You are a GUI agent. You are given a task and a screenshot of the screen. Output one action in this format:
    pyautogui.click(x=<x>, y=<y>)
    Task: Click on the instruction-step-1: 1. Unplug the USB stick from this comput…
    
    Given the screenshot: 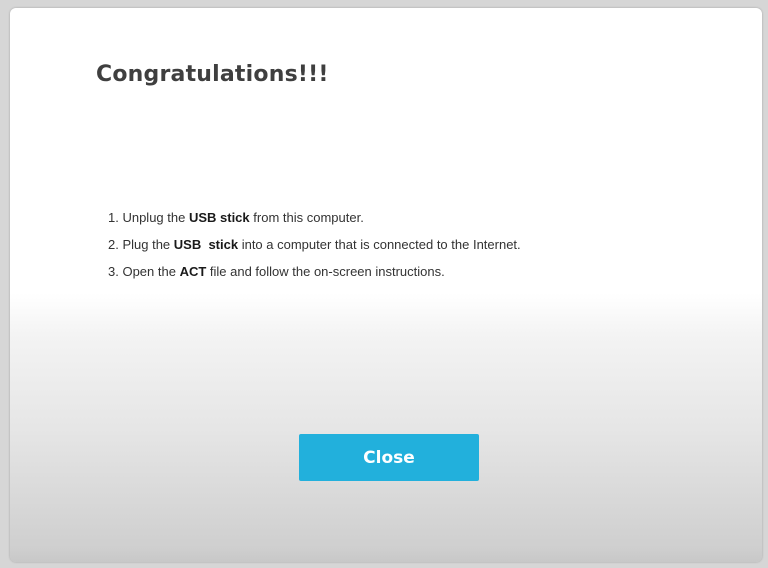 What is the action you would take?
    pyautogui.click(x=314, y=223)
    